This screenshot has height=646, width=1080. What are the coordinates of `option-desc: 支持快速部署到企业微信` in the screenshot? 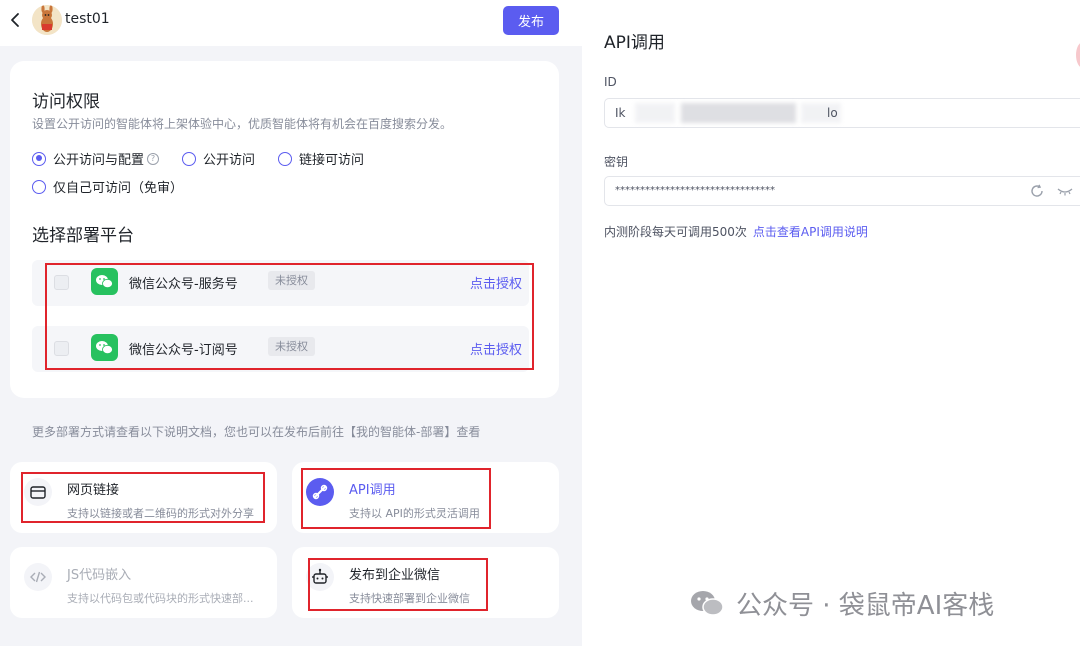 It's located at (409, 598).